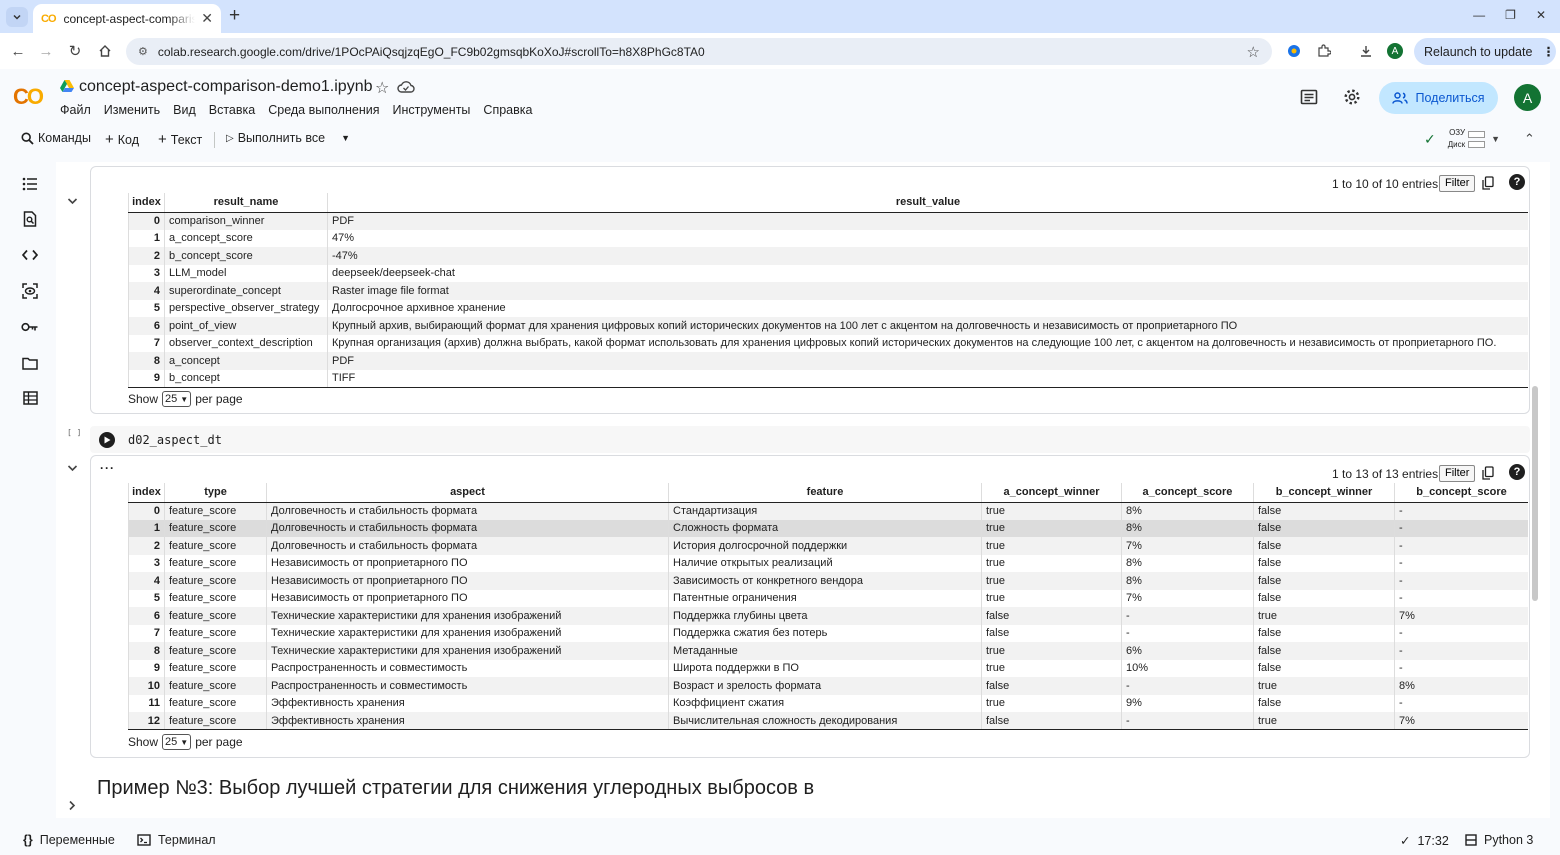 Image resolution: width=1560 pixels, height=855 pixels. I want to click on code-editor: d02_aspect_dt, so click(175, 440).